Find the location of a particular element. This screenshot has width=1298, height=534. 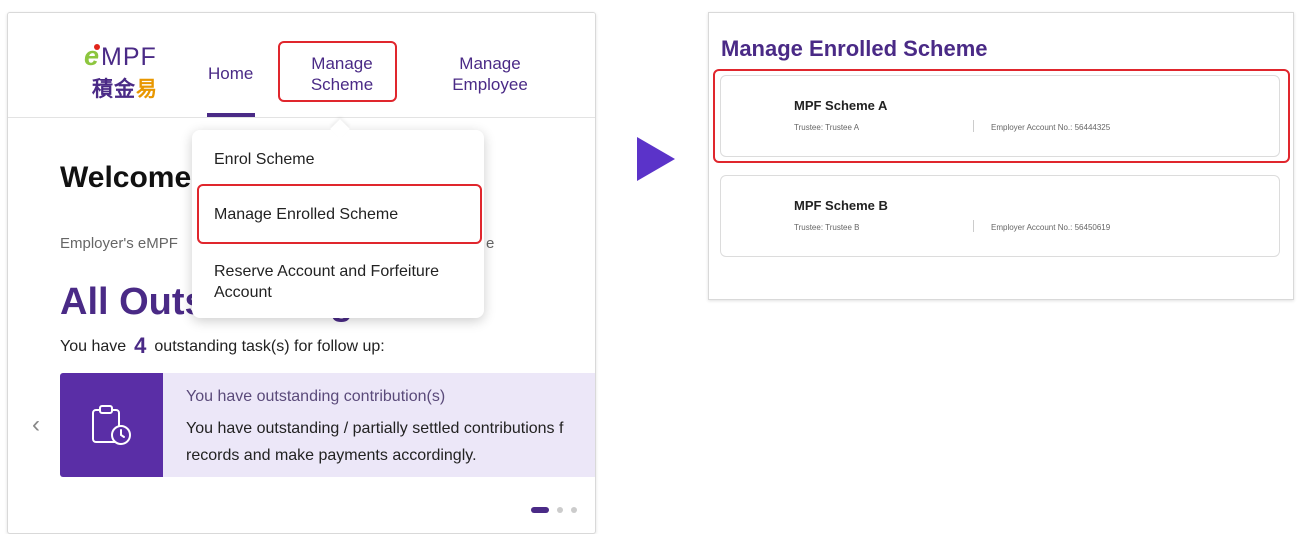

clipboard-clock-icon is located at coordinates (111, 425).